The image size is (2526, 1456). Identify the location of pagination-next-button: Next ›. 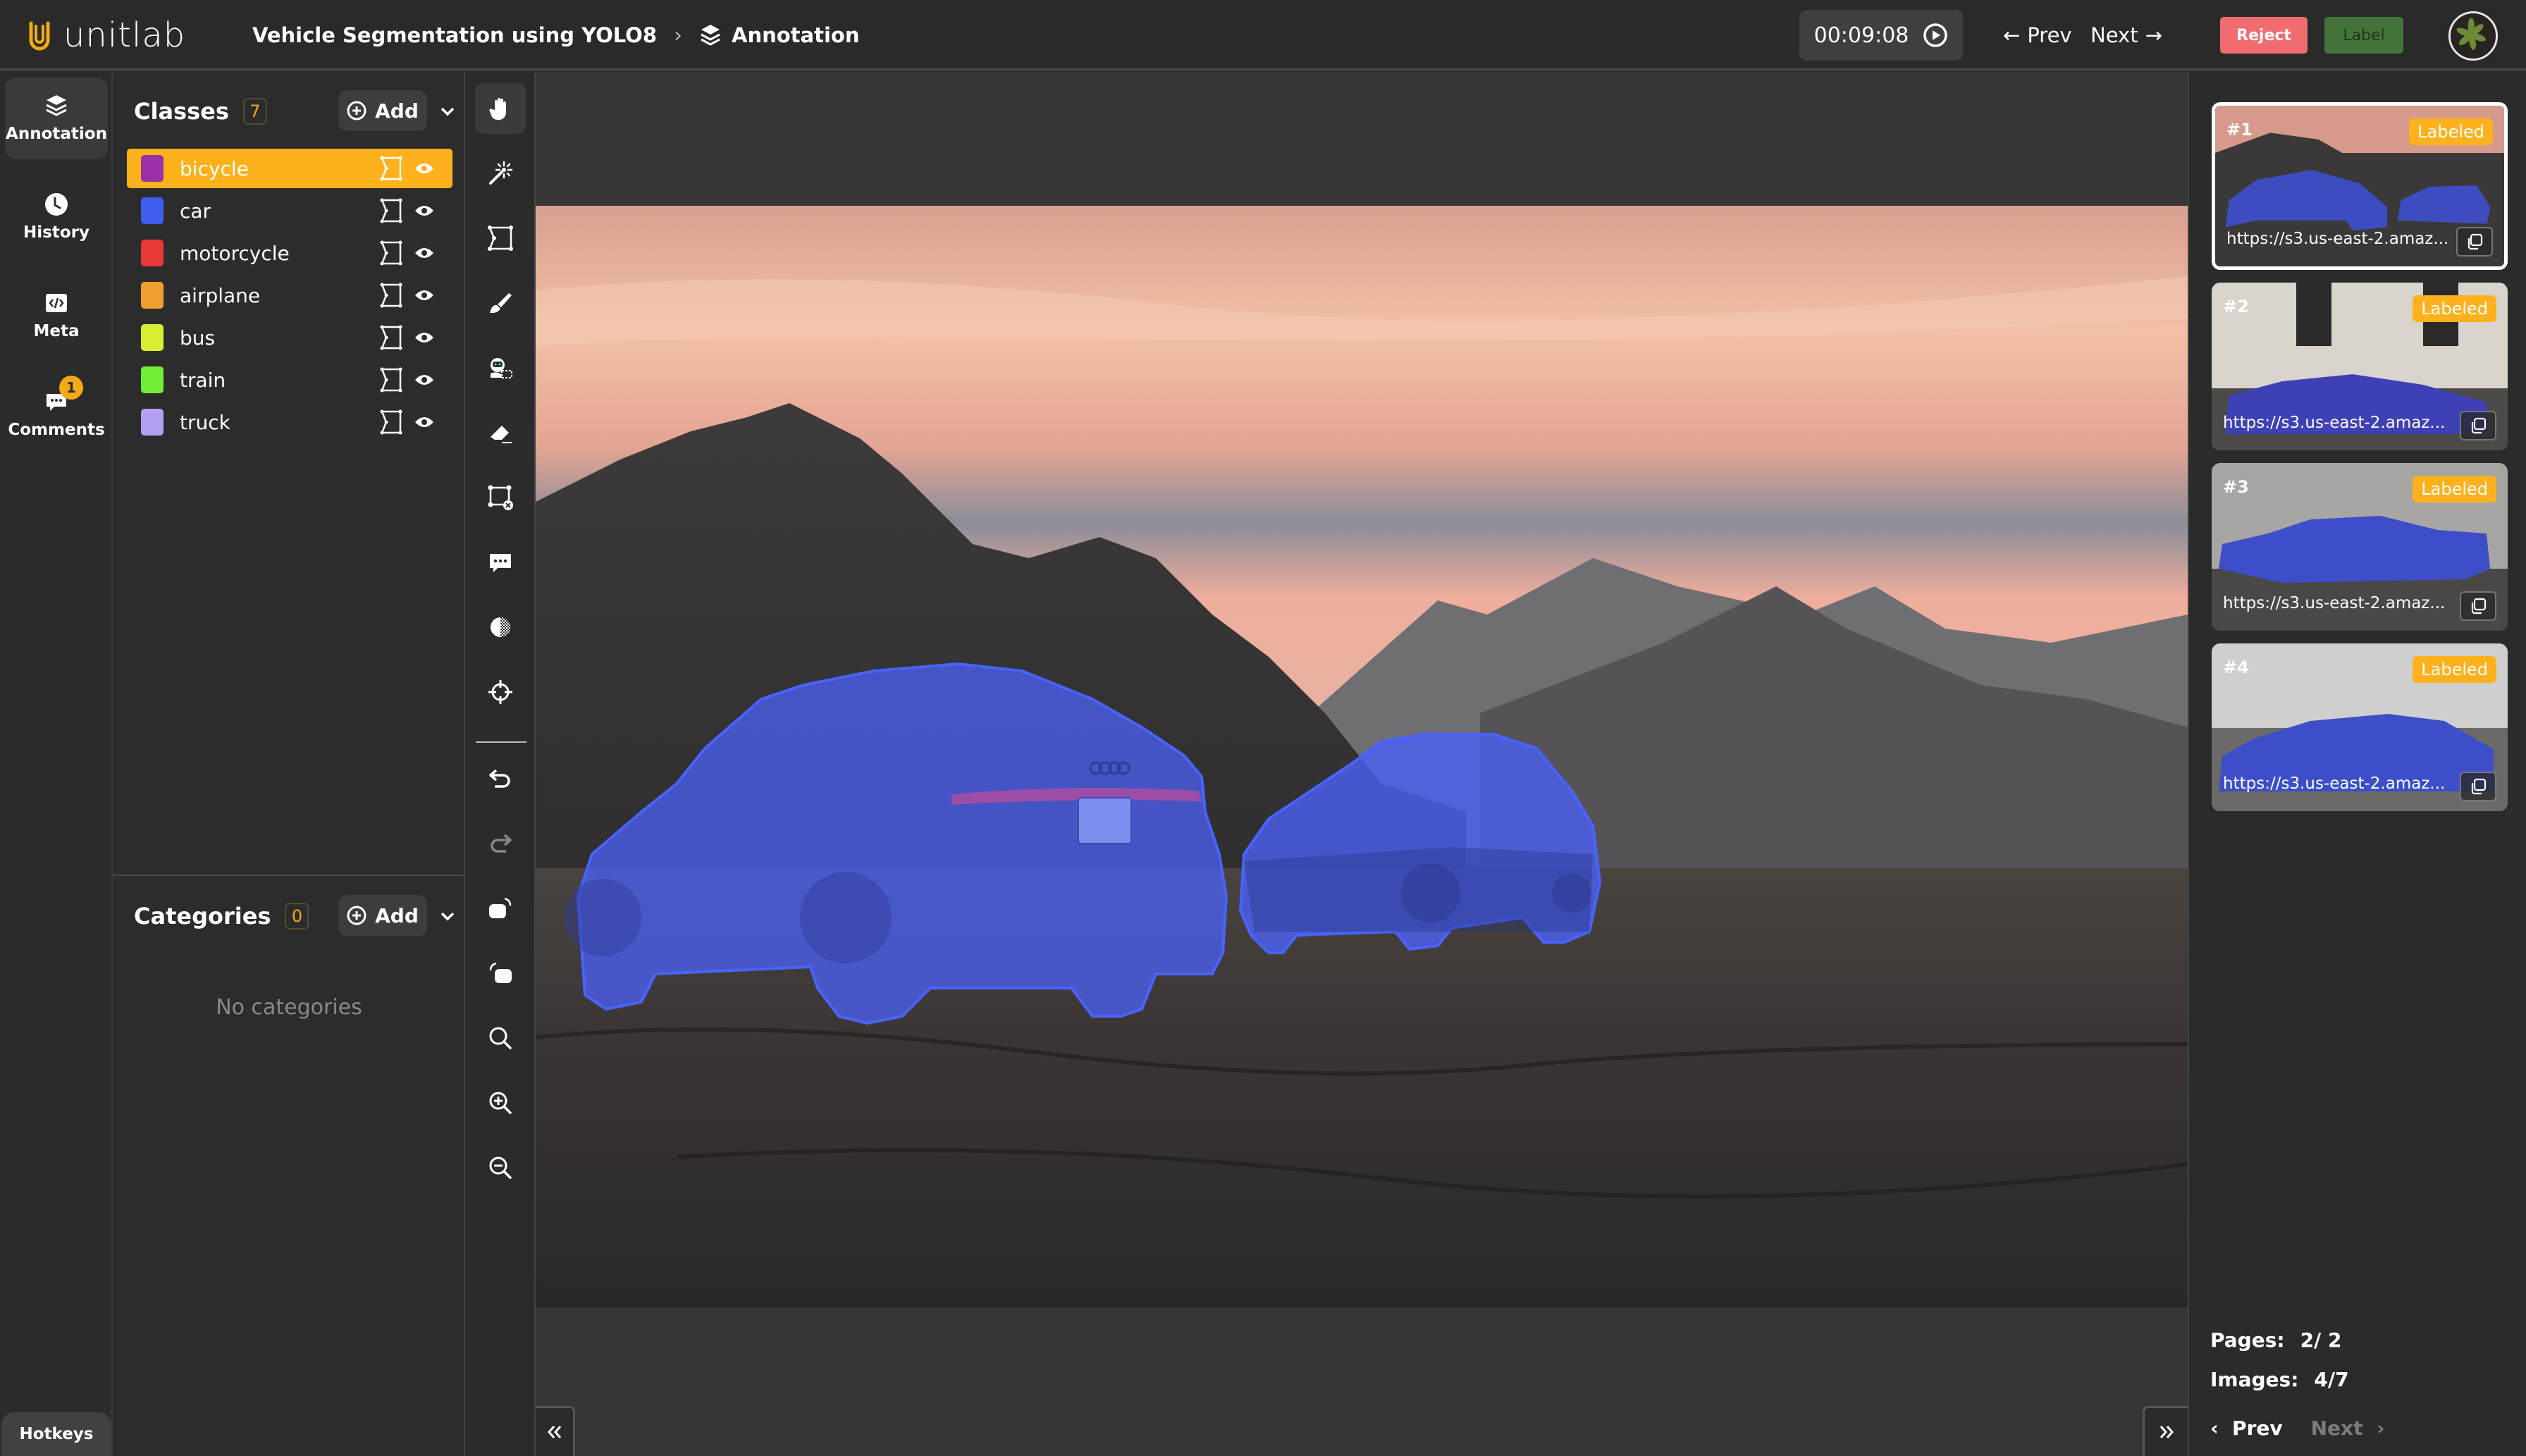
(2348, 1428).